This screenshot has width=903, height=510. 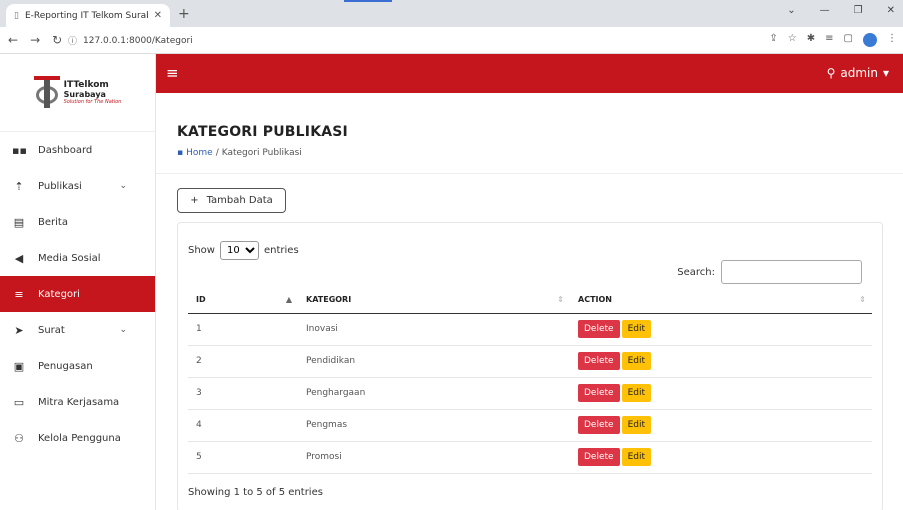 What do you see at coordinates (529, 173) in the screenshot?
I see `divider` at bounding box center [529, 173].